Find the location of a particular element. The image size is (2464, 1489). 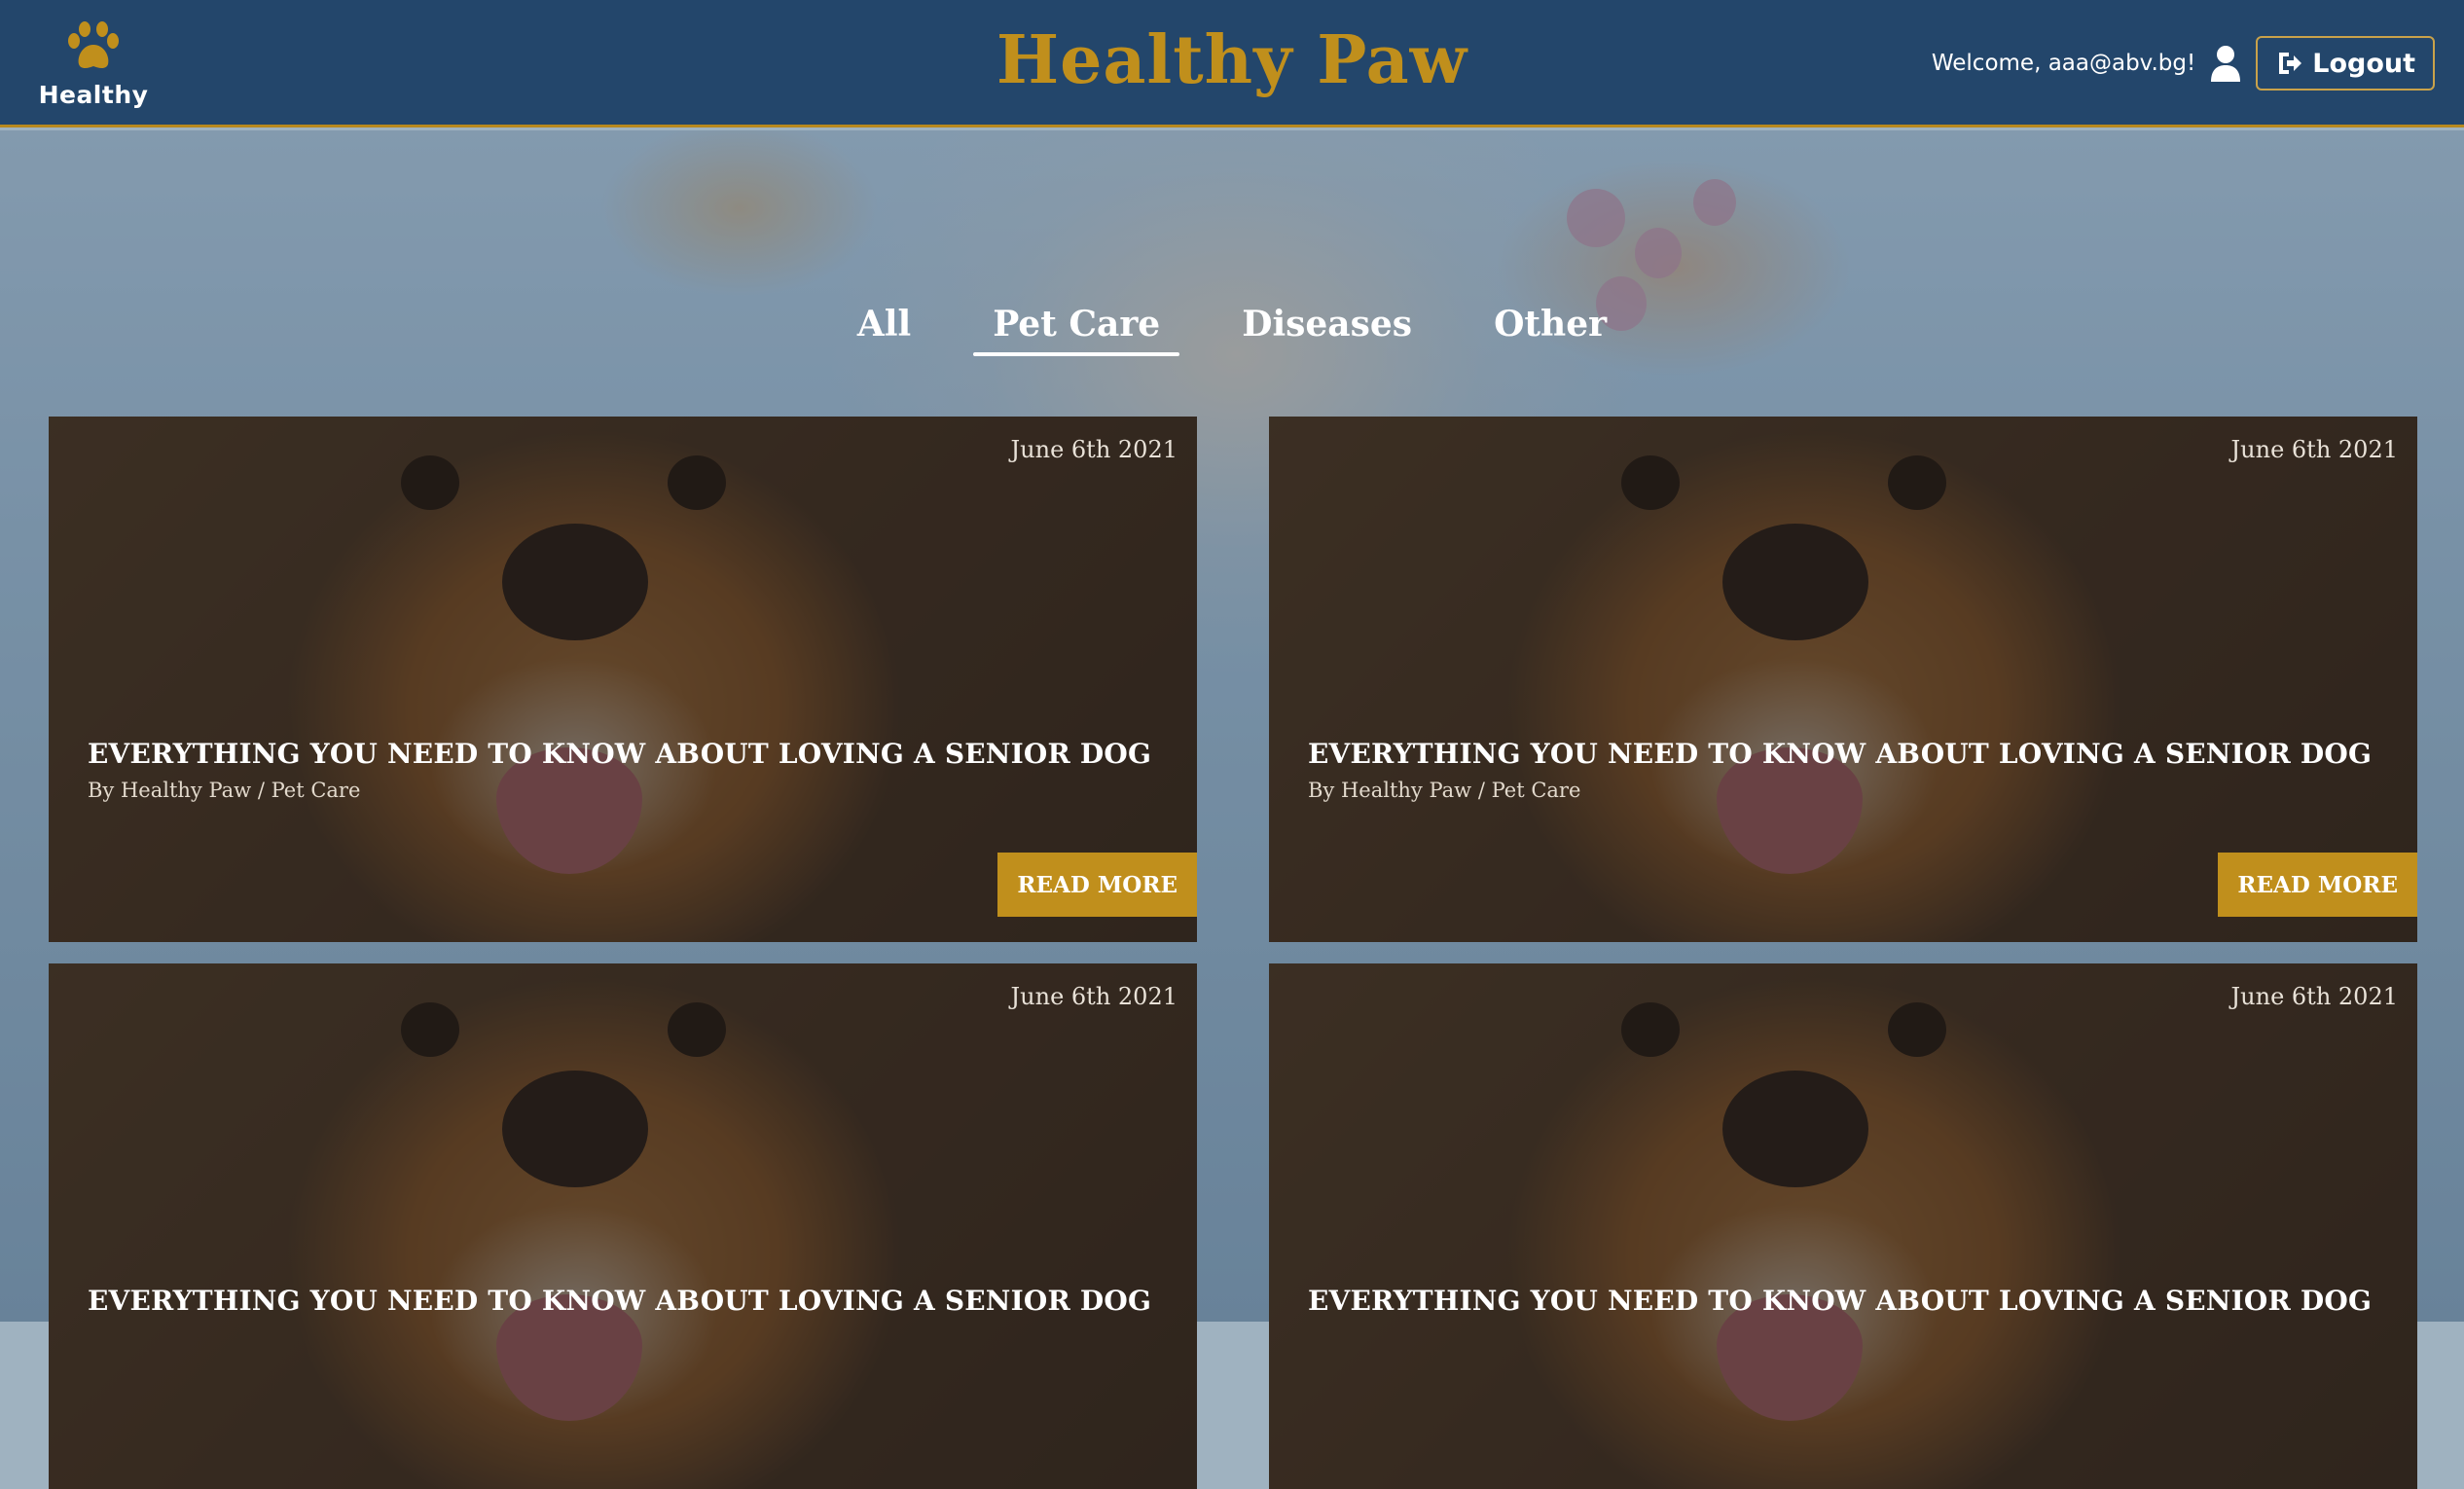

brand-label: Healthy is located at coordinates (93, 95).